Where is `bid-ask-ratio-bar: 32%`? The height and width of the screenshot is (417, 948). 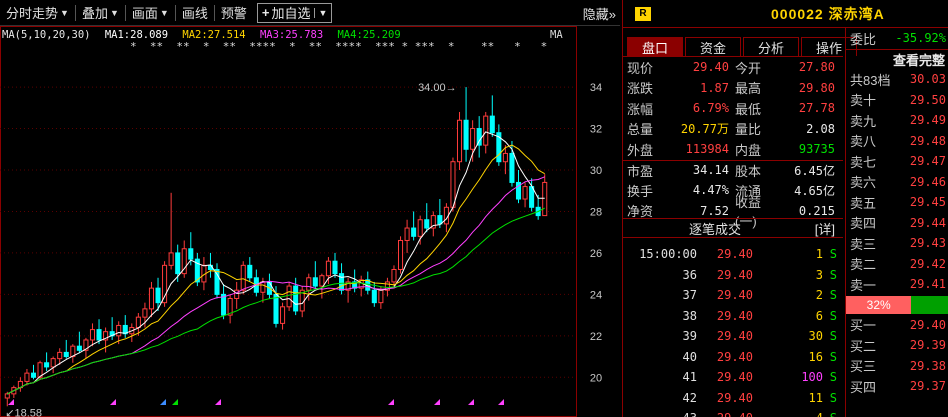 bid-ask-ratio-bar: 32% is located at coordinates (897, 305).